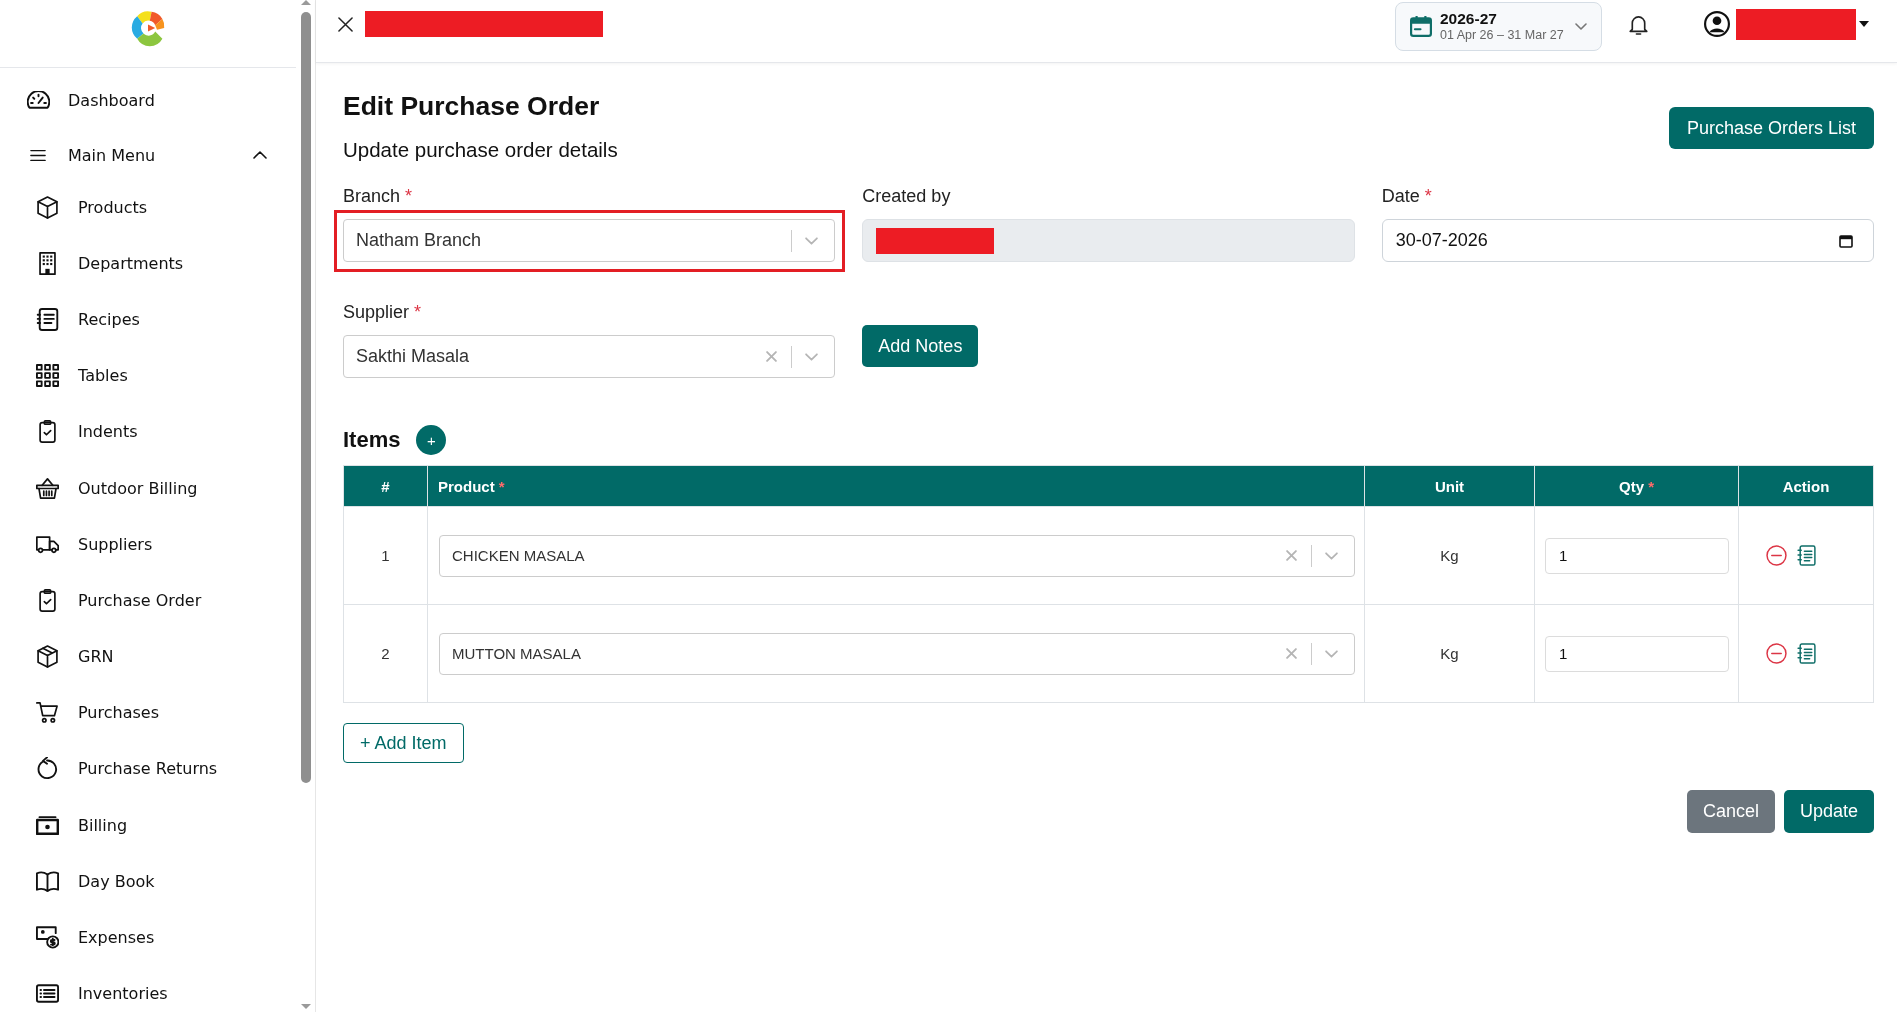 This screenshot has width=1897, height=1012. What do you see at coordinates (1717, 24) in the screenshot?
I see `user-icon` at bounding box center [1717, 24].